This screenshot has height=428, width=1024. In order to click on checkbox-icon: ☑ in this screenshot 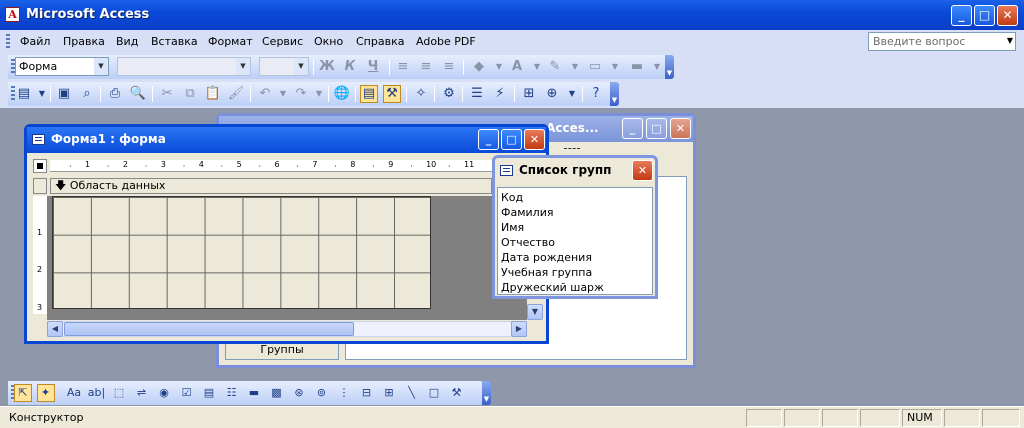, I will do `click(187, 393)`.